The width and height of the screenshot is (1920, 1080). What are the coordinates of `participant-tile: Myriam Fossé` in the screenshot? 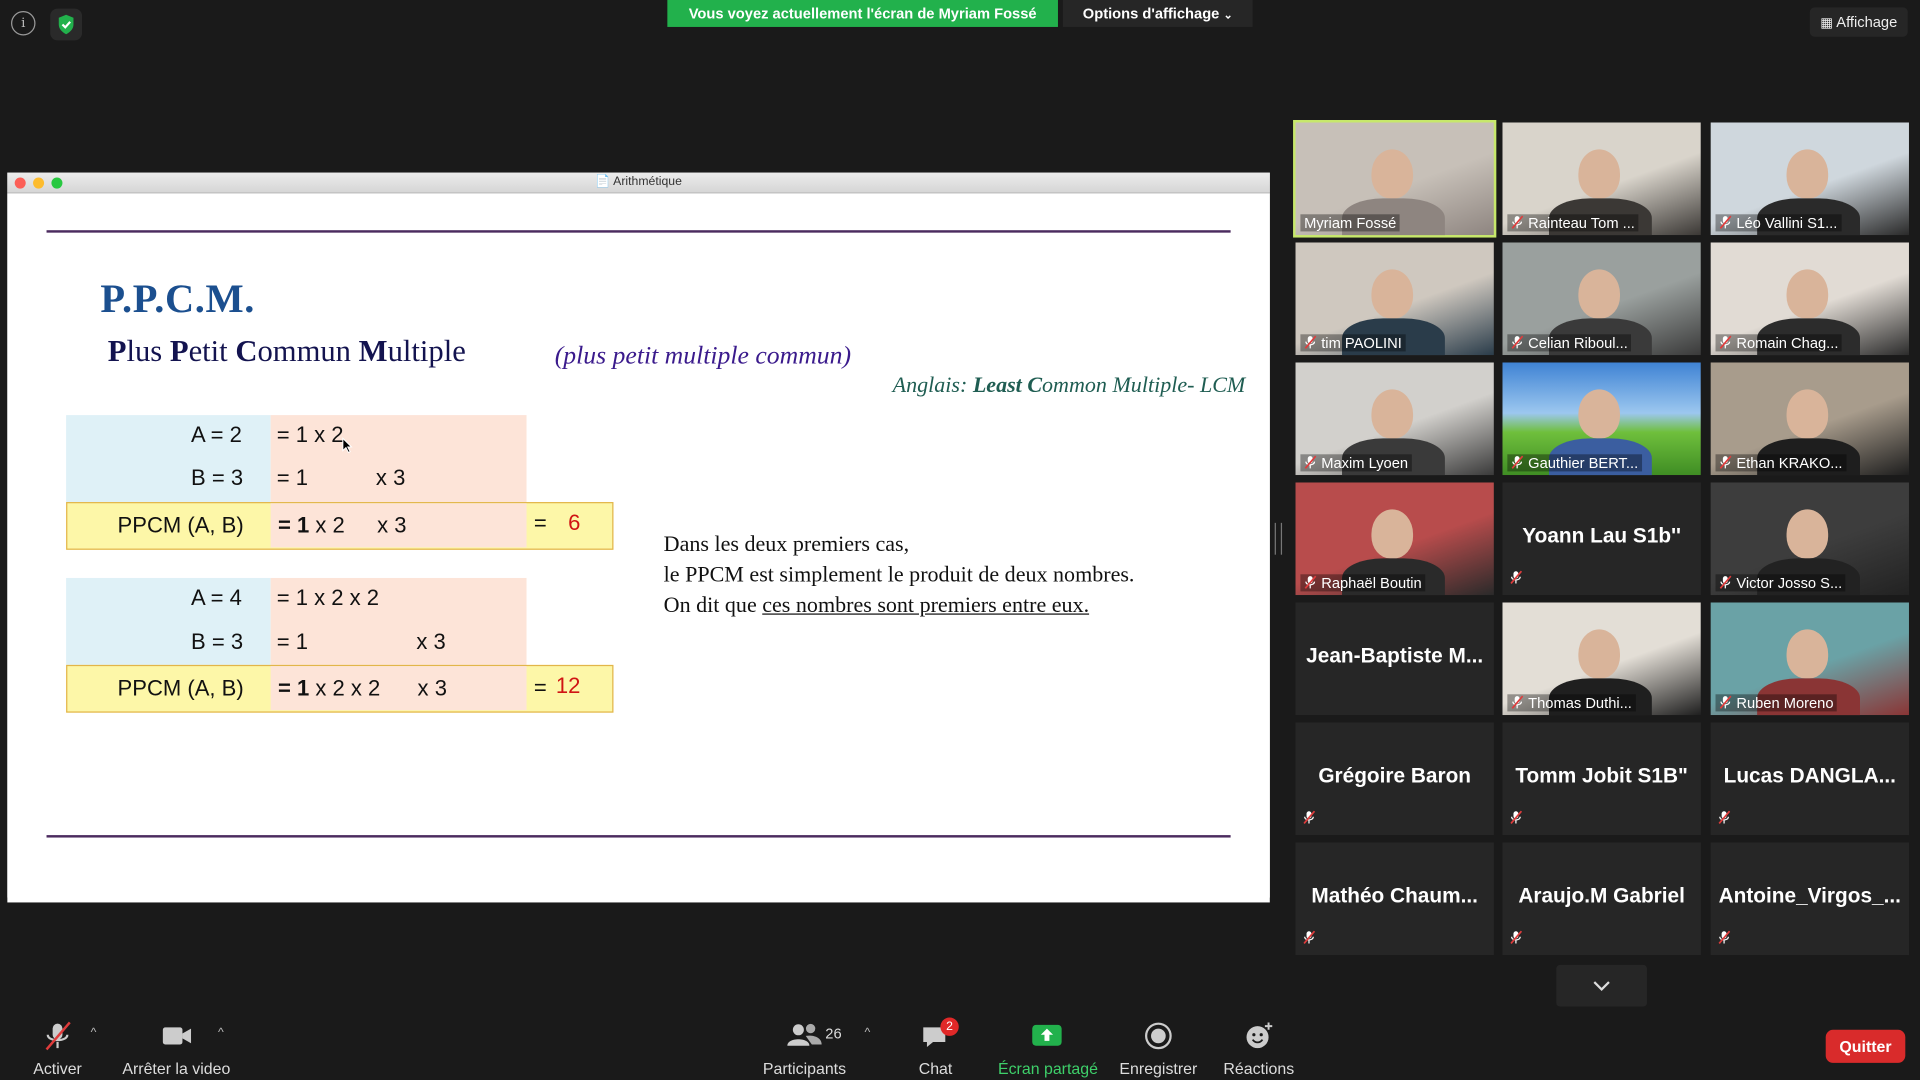 It's located at (1395, 179).